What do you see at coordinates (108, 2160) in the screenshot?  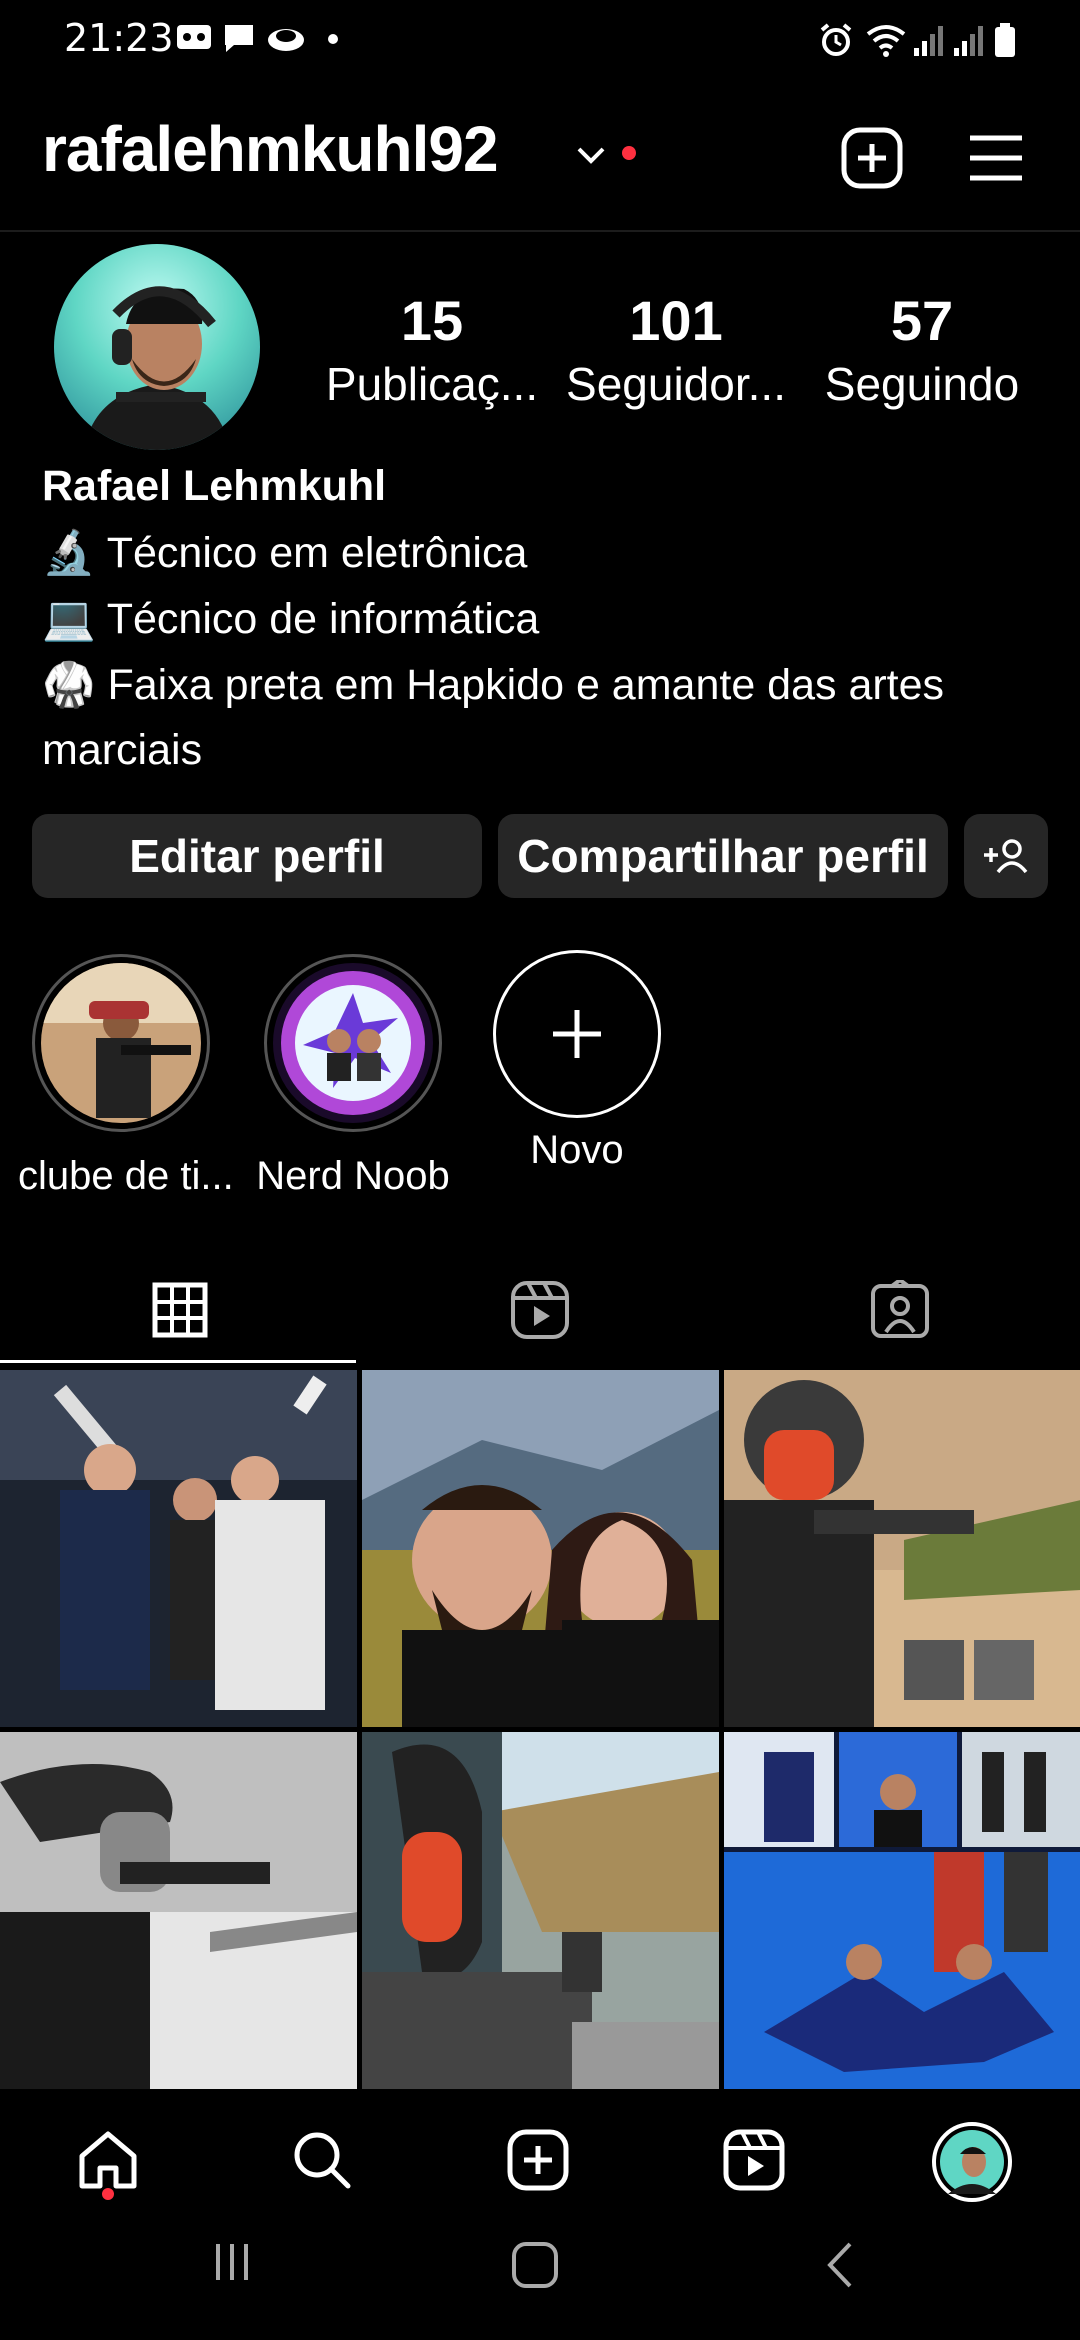 I see `home-icon` at bounding box center [108, 2160].